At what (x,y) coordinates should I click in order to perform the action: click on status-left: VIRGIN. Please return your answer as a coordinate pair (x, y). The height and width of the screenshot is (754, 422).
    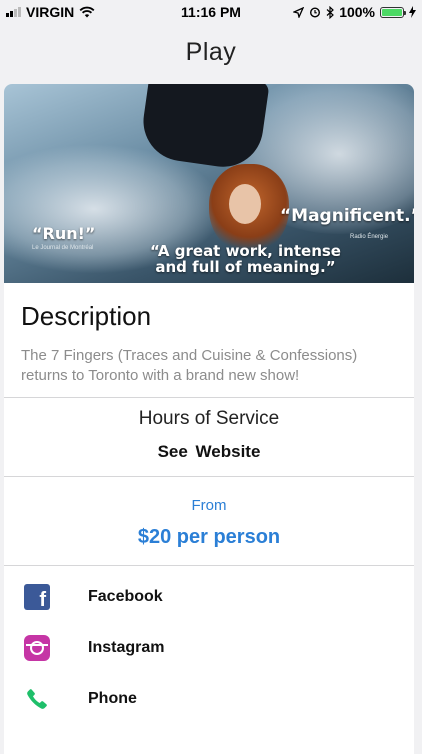
    Looking at the image, I should click on (47, 12).